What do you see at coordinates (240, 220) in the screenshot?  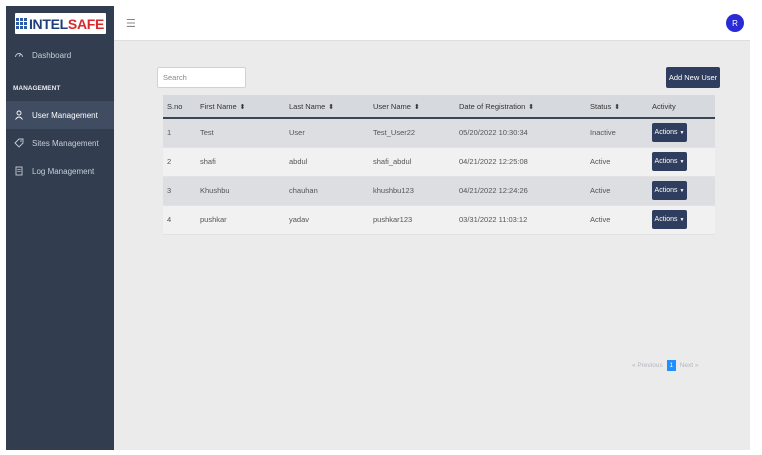 I see `cell-first-name: pushkar` at bounding box center [240, 220].